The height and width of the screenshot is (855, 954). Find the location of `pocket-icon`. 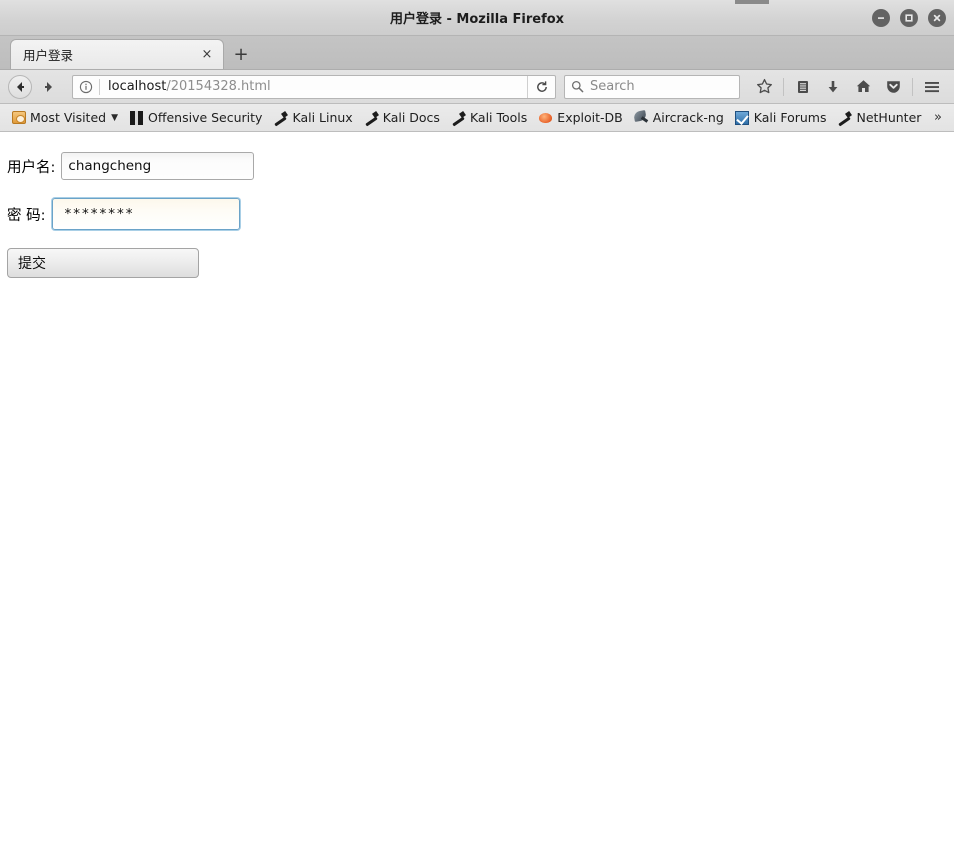

pocket-icon is located at coordinates (893, 87).